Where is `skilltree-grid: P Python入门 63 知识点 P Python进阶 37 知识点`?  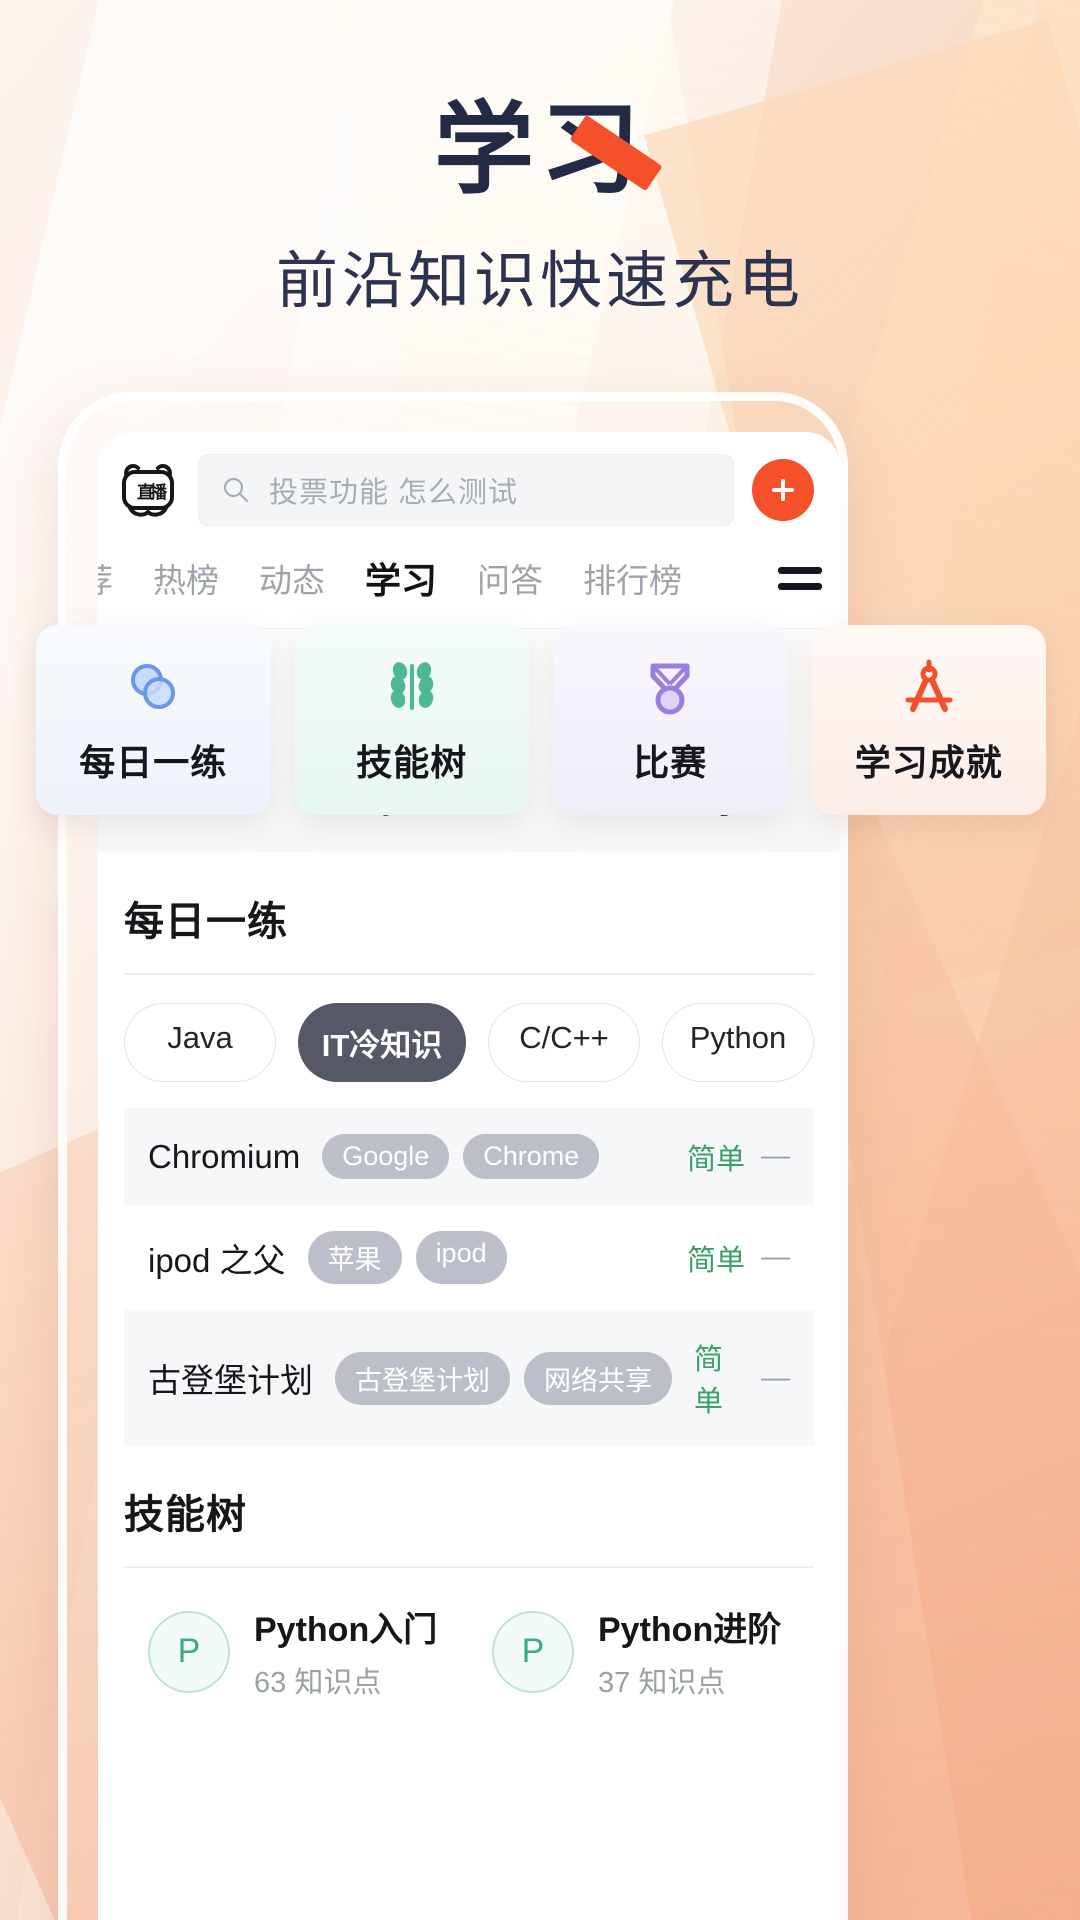 skilltree-grid: P Python入门 63 知识点 P Python进阶 37 知识点 is located at coordinates (469, 1648).